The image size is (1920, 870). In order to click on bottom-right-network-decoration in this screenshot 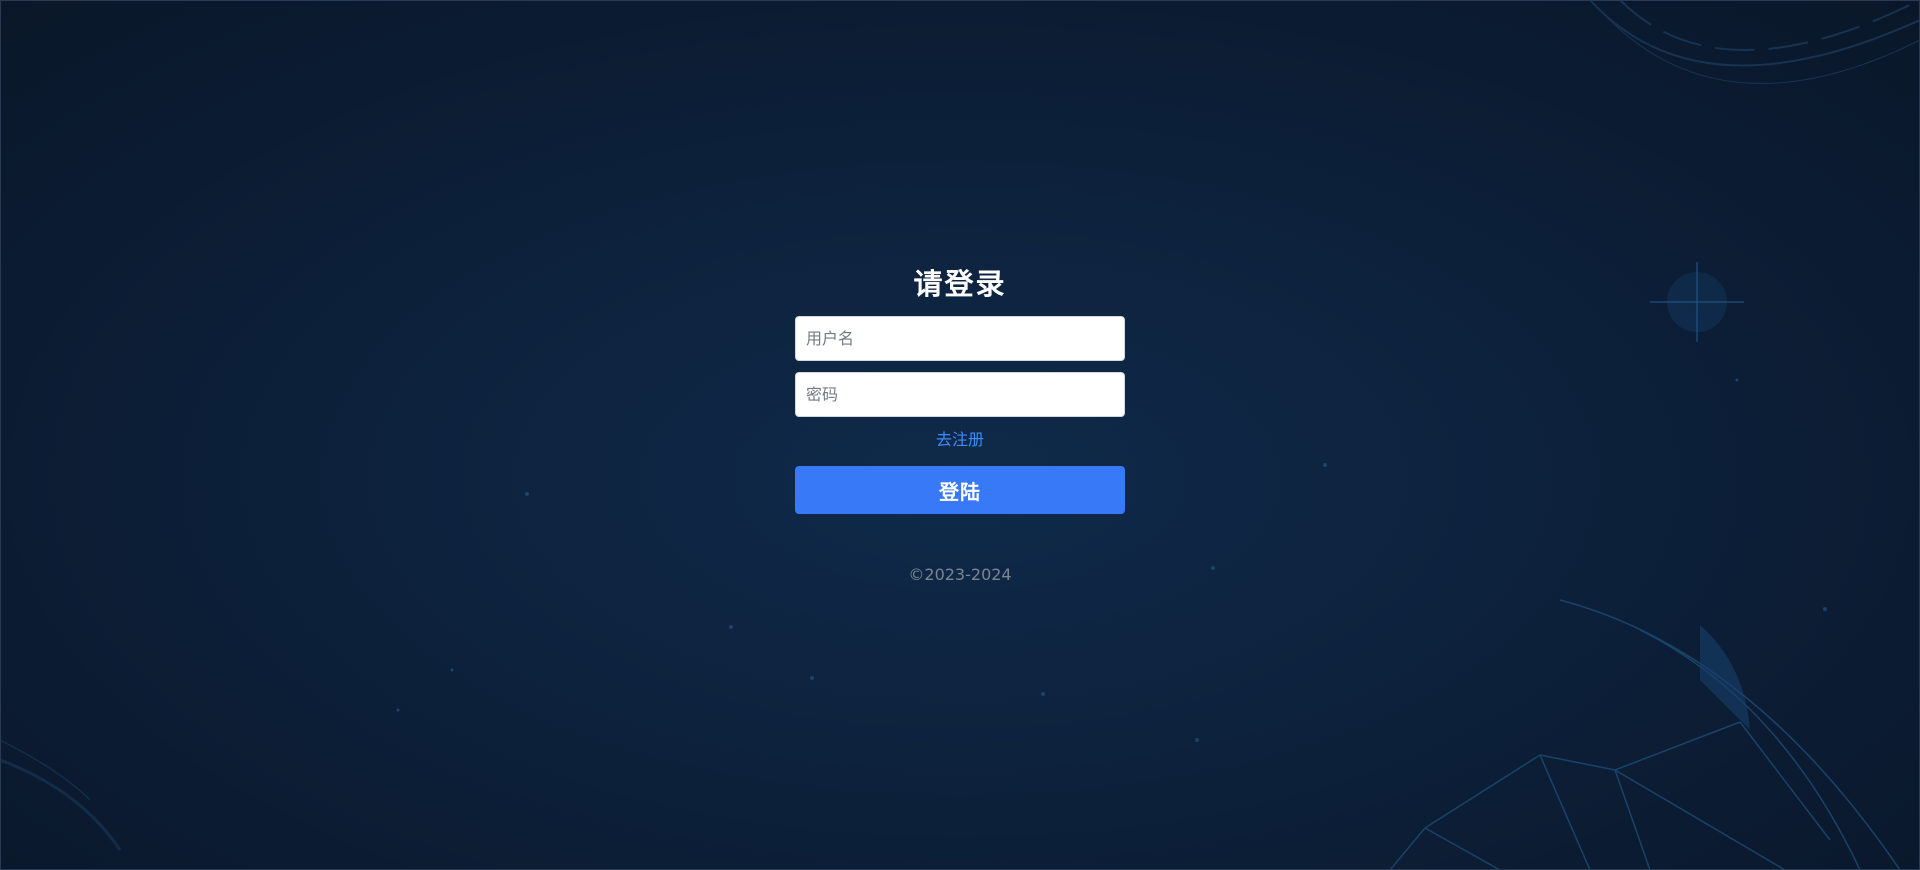, I will do `click(1645, 734)`.